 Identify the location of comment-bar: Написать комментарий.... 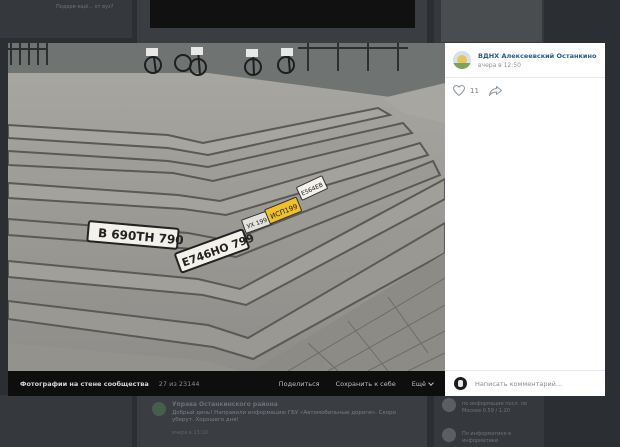
(525, 383).